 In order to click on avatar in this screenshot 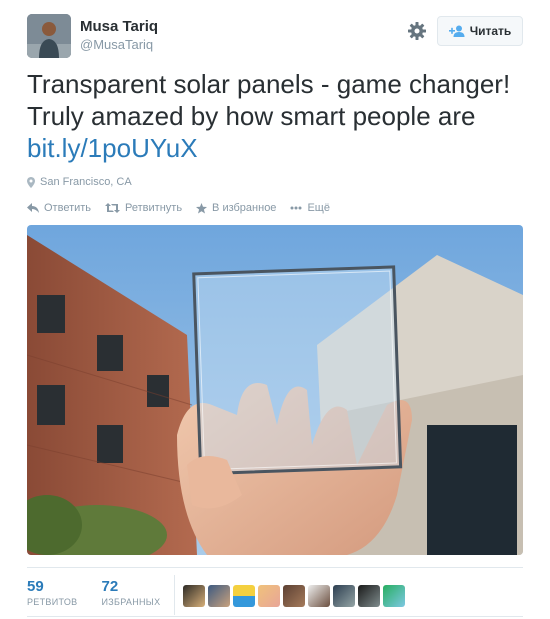, I will do `click(49, 36)`.